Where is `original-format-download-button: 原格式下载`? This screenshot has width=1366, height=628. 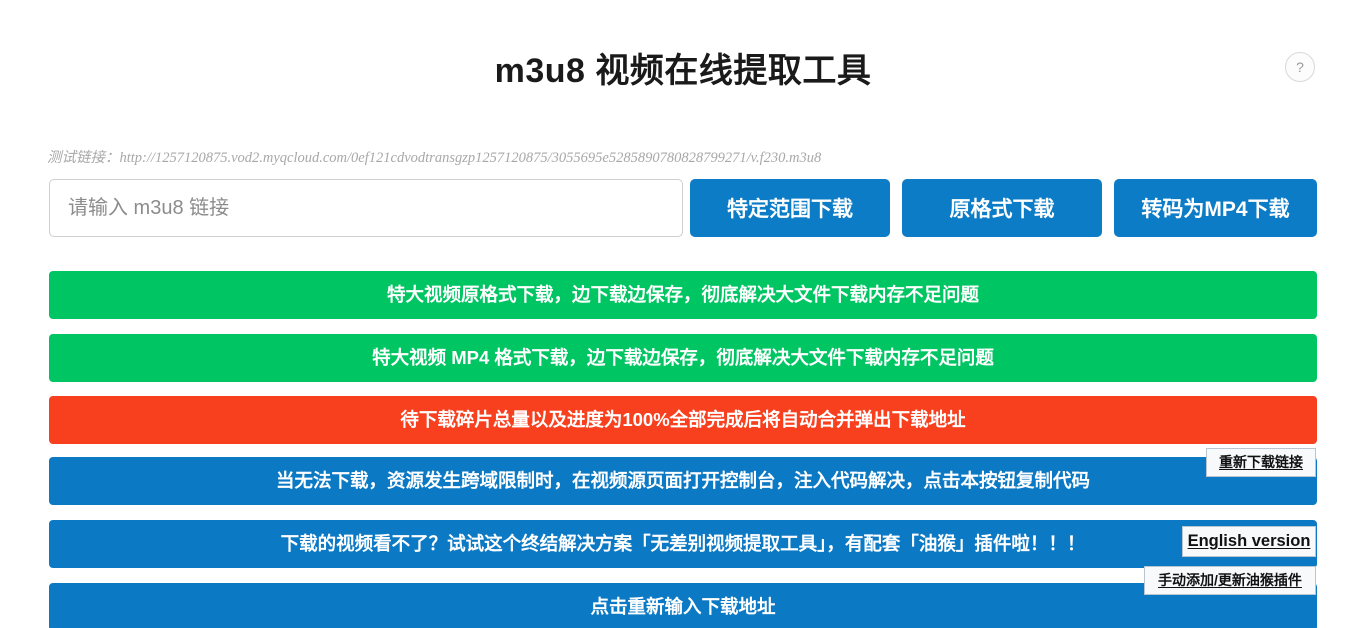 original-format-download-button: 原格式下载 is located at coordinates (1002, 208).